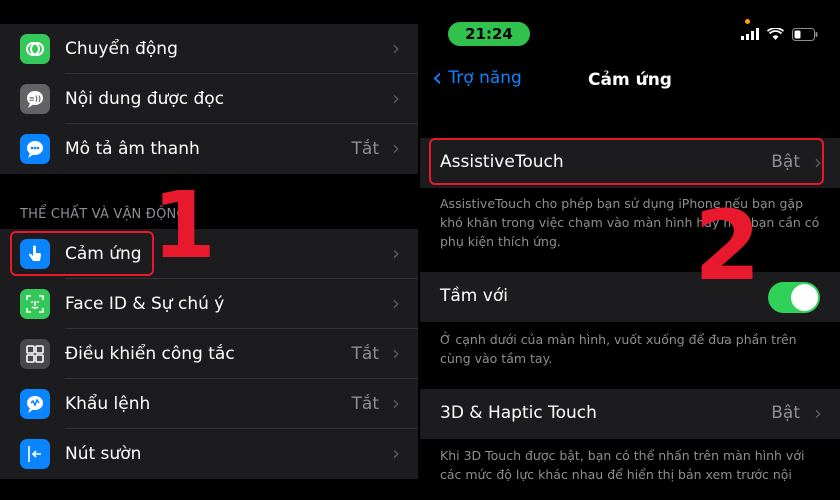  I want to click on settings-row-label: Chuyển động, so click(121, 49).